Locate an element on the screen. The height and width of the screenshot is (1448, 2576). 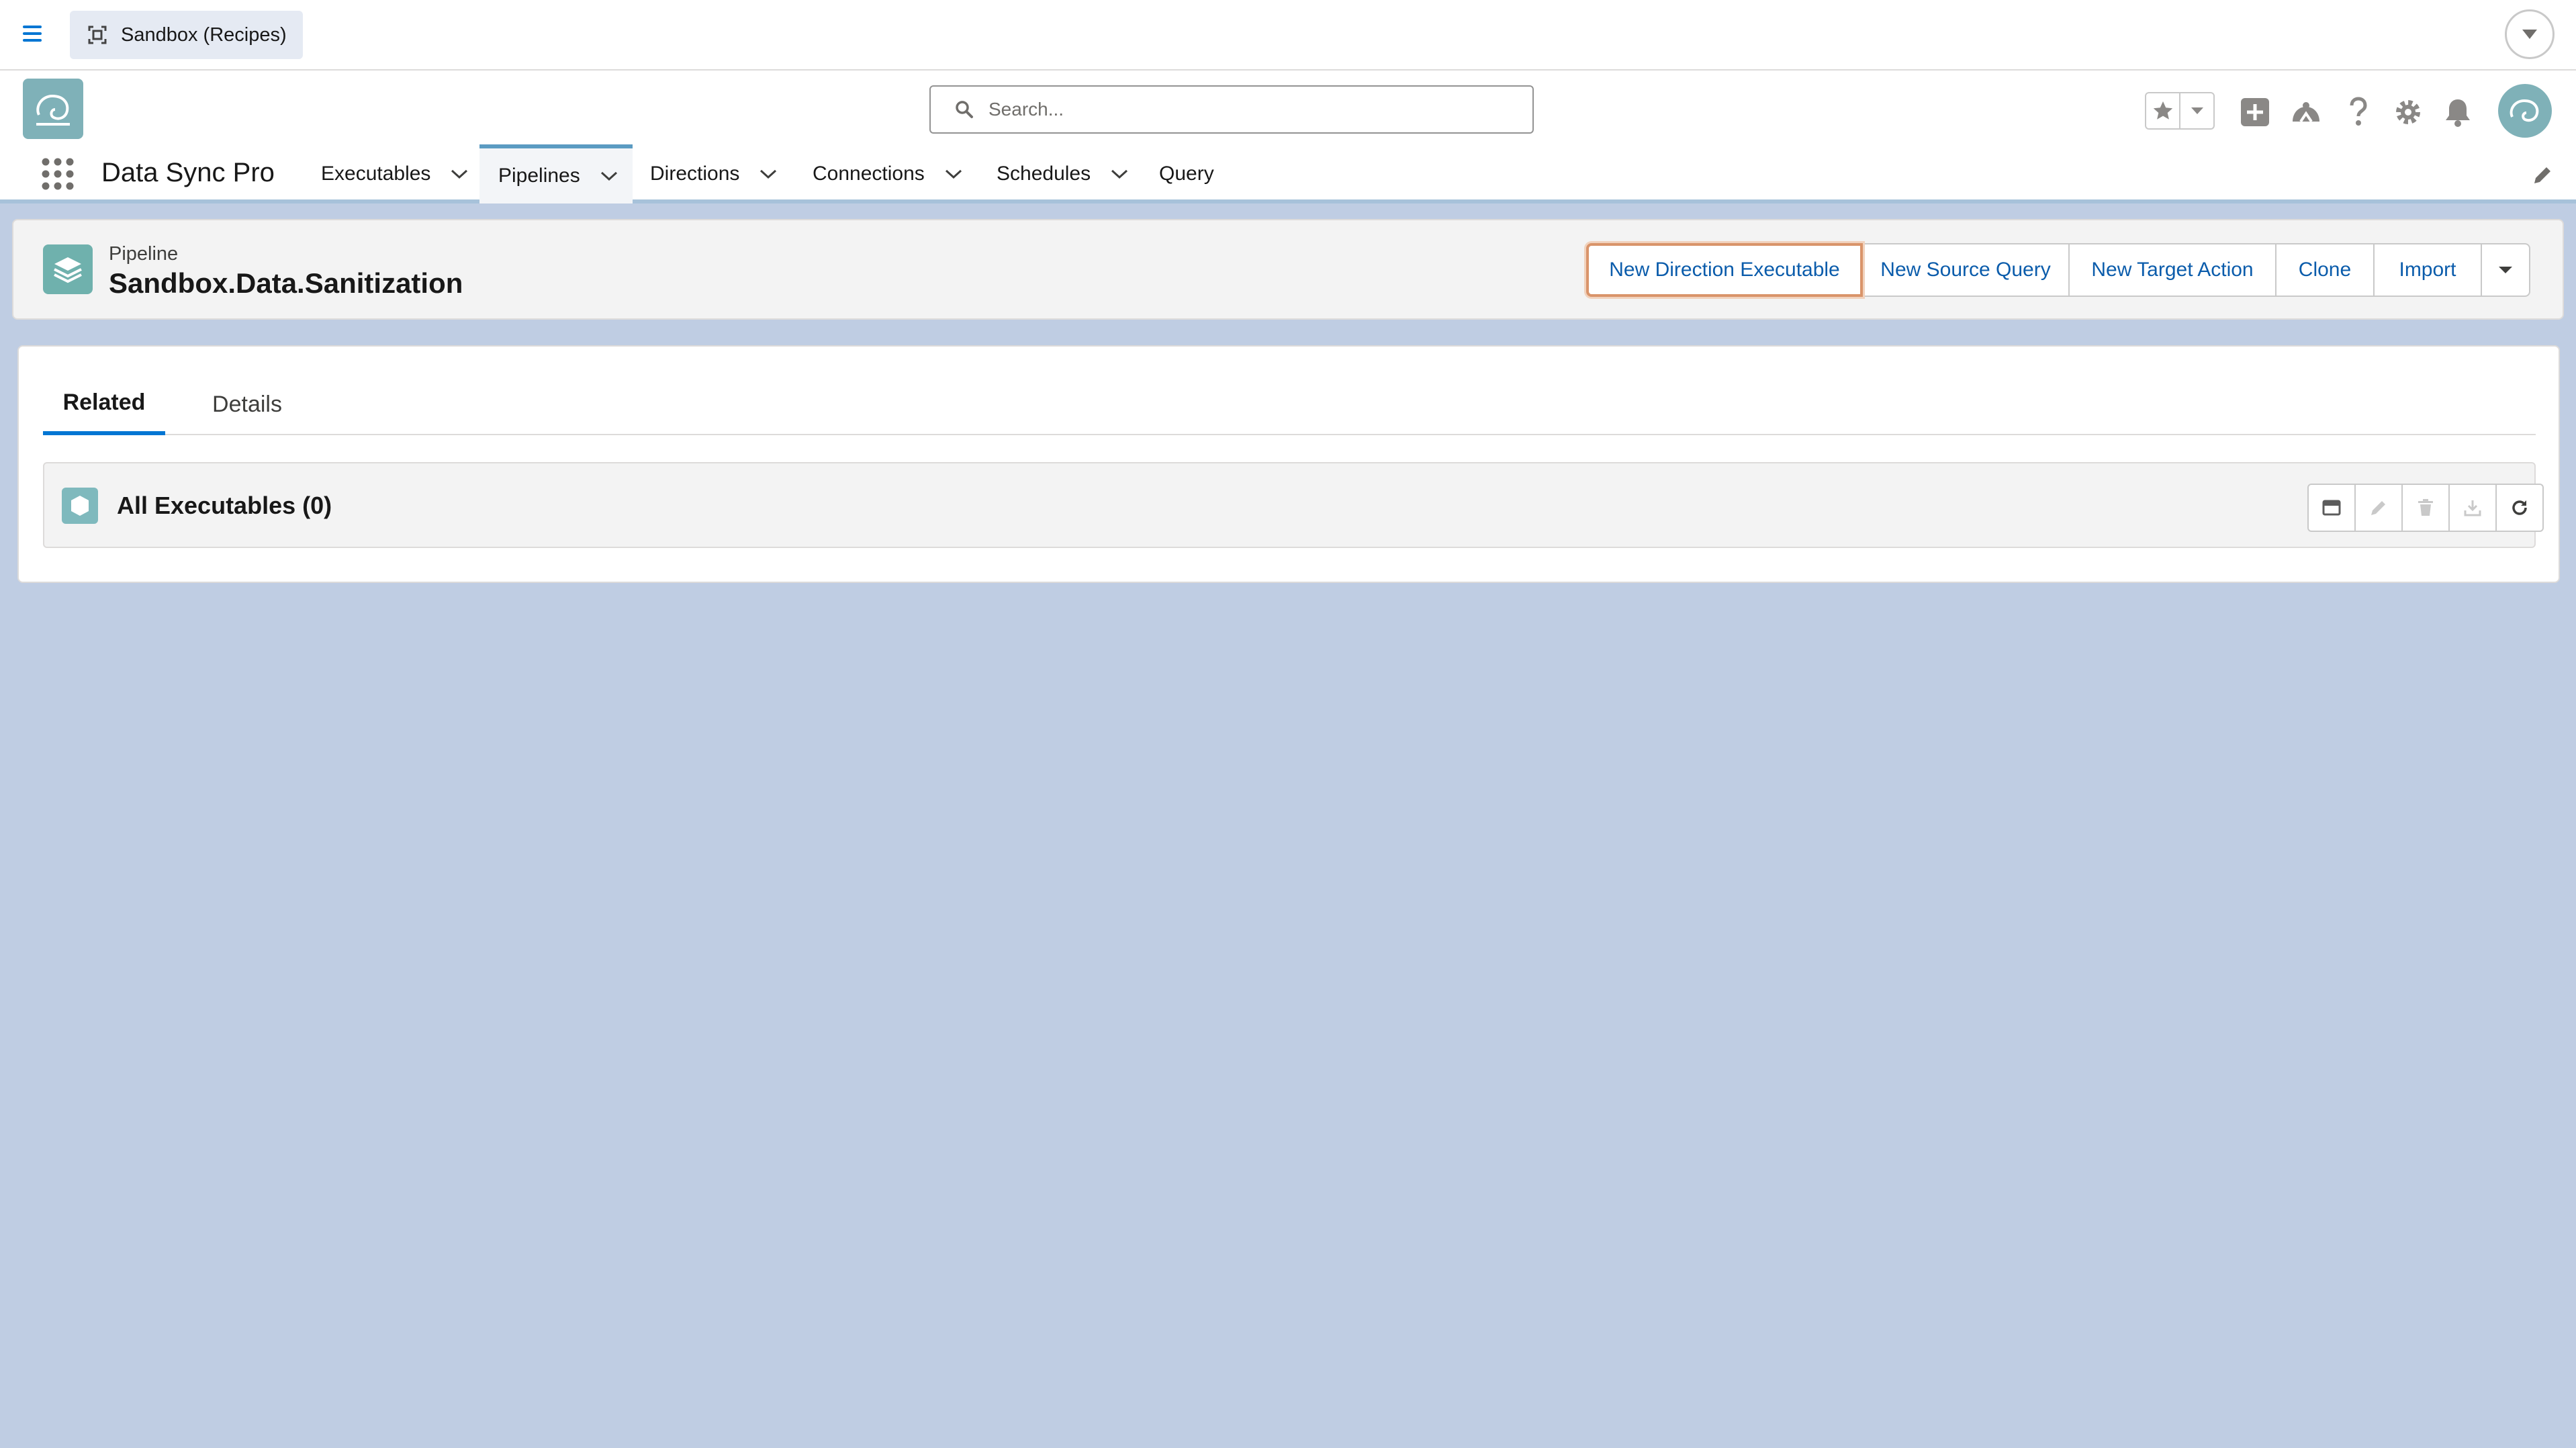
sandbox-icon is located at coordinates (97, 35).